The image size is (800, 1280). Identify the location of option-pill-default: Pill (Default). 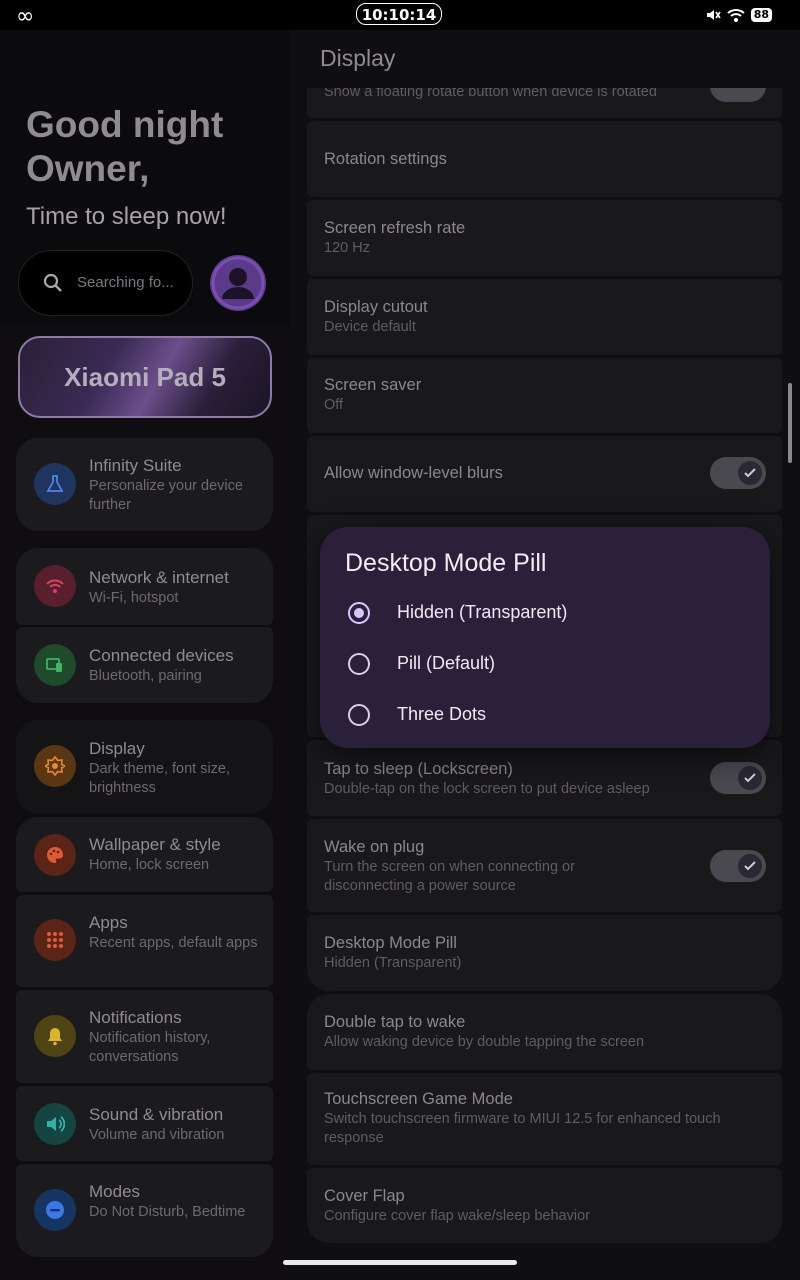
(544, 664).